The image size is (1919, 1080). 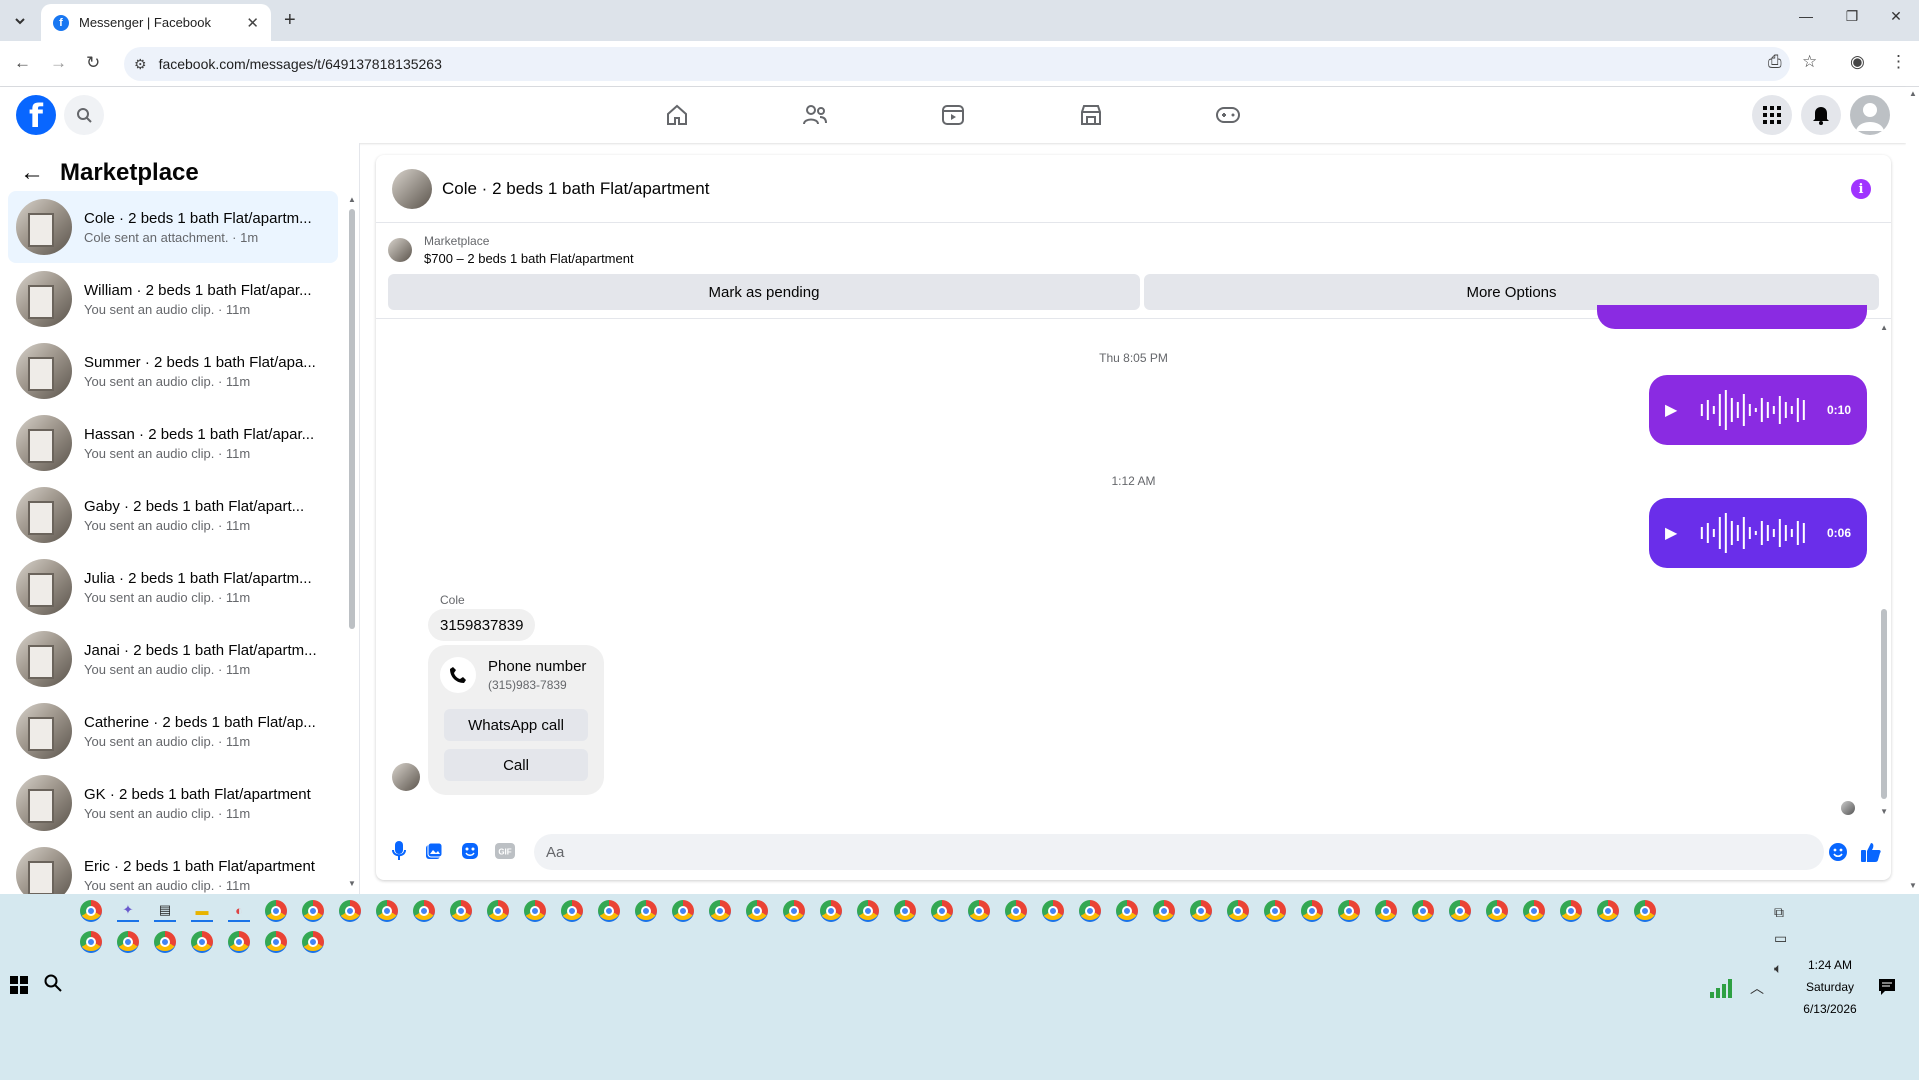 What do you see at coordinates (1179, 852) in the screenshot?
I see `message-input: Aa` at bounding box center [1179, 852].